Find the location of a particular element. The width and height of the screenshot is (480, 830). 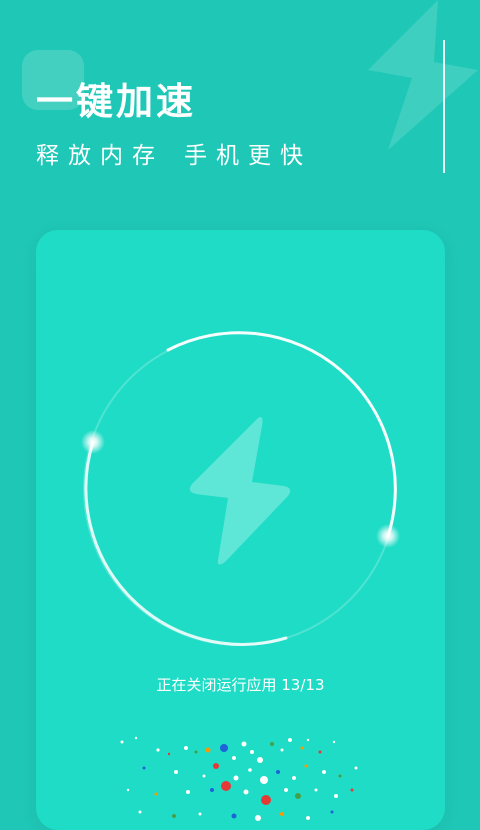

ring-glow-dot-right is located at coordinates (388, 536).